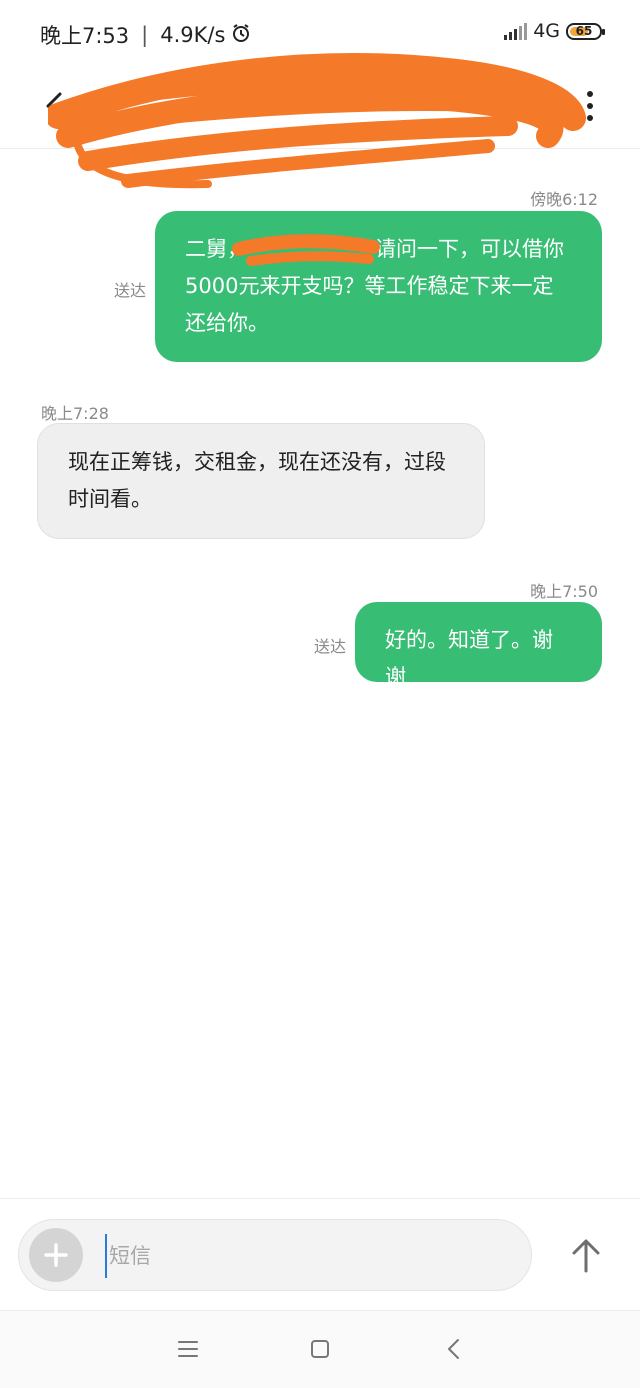 This screenshot has width=640, height=1388. I want to click on sms-input, so click(308, 1256).